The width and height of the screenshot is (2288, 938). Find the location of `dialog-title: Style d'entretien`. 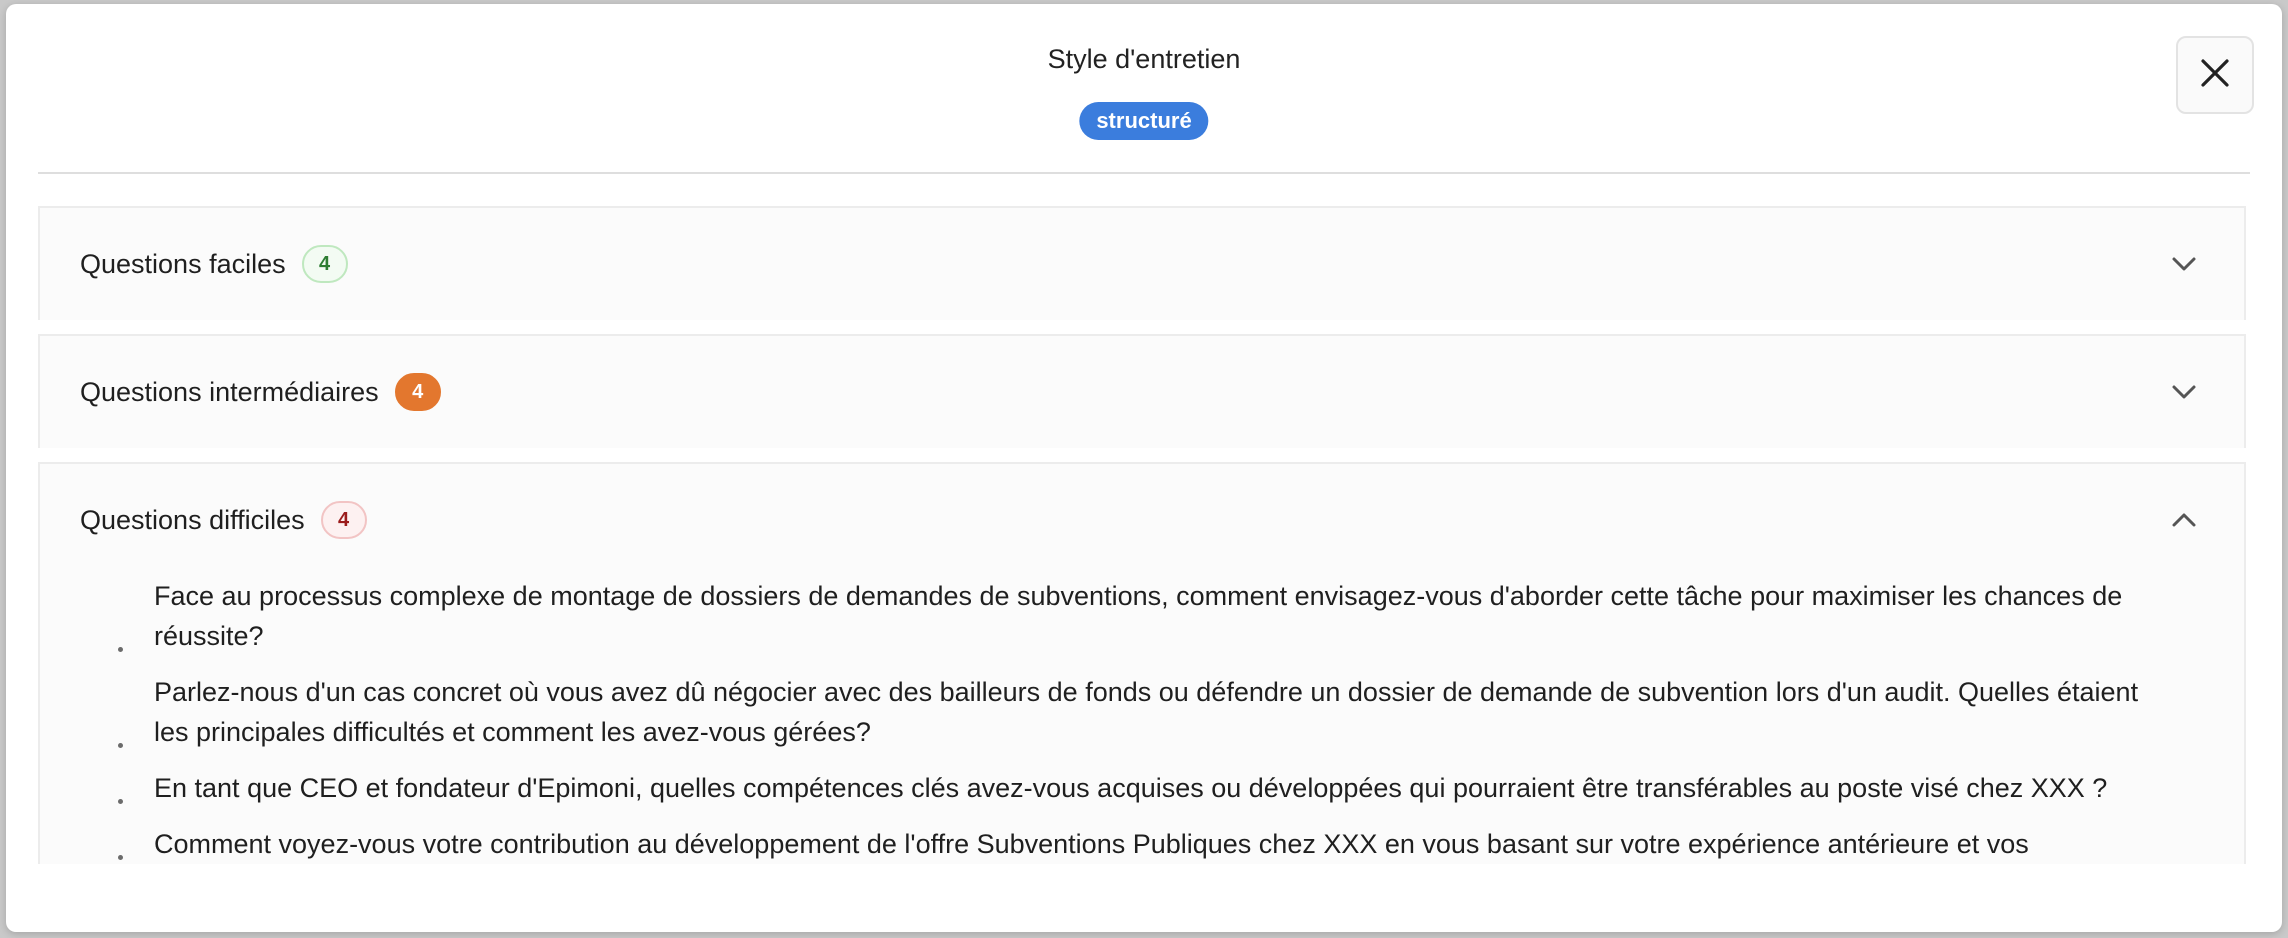

dialog-title: Style d'entretien is located at coordinates (1144, 59).